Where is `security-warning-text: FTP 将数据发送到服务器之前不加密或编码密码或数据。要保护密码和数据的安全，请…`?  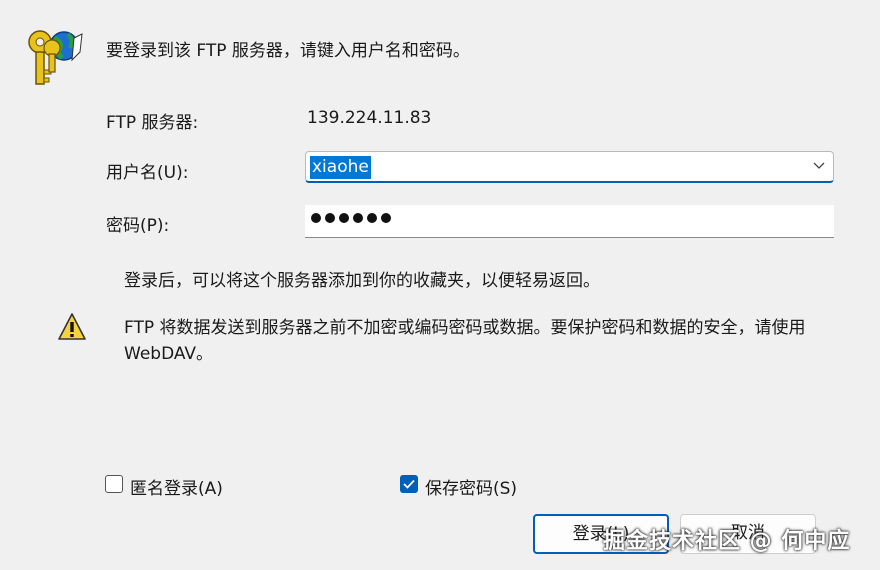
security-warning-text: FTP 将数据发送到服务器之前不加密或编码密码或数据。要保护密码和数据的安全，请… is located at coordinates (465, 341).